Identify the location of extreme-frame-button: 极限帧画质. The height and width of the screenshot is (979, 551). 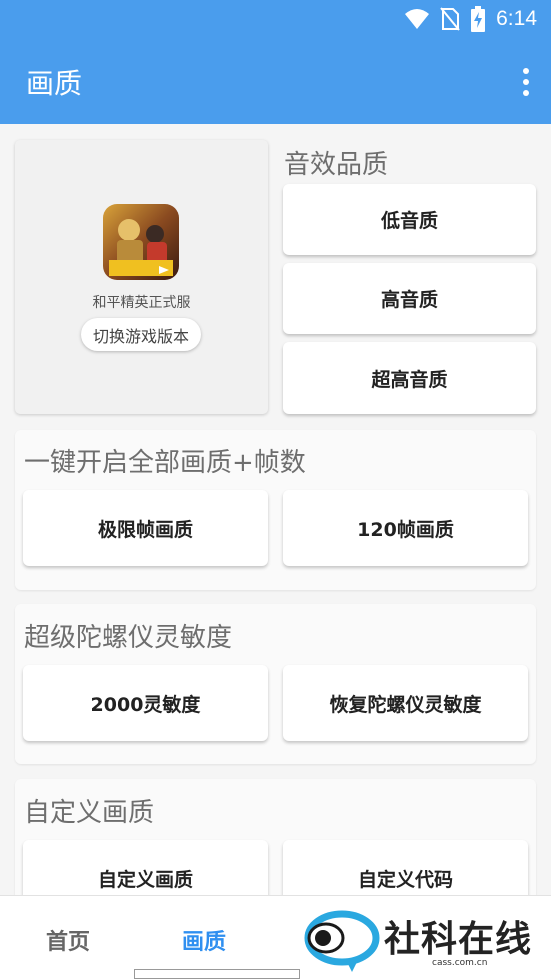
(145, 528).